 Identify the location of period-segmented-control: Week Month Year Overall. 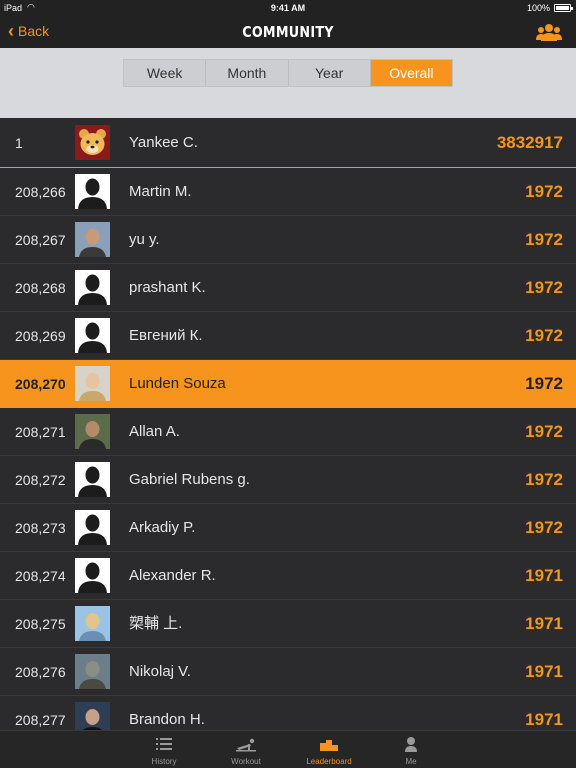
(288, 73).